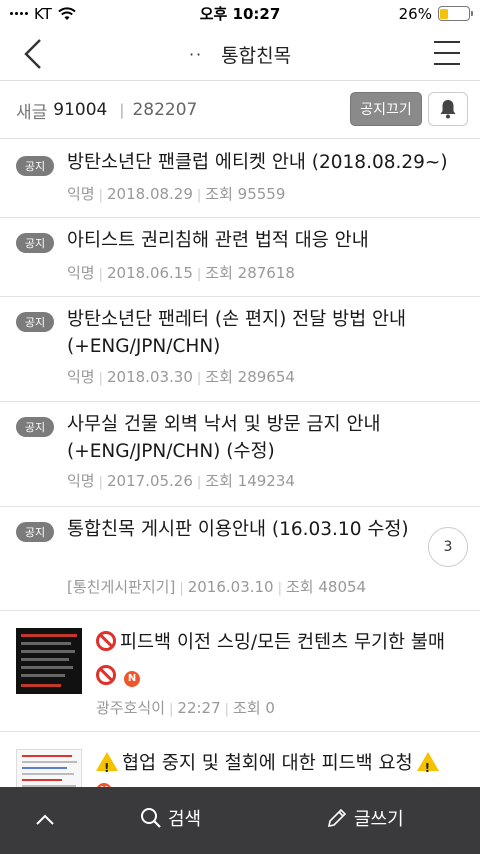 This screenshot has width=480, height=854. Describe the element at coordinates (268, 162) in the screenshot. I see `post-title: 방탄소년단 팬클럽 에티켓 안내 (2018.08.29~)` at that location.